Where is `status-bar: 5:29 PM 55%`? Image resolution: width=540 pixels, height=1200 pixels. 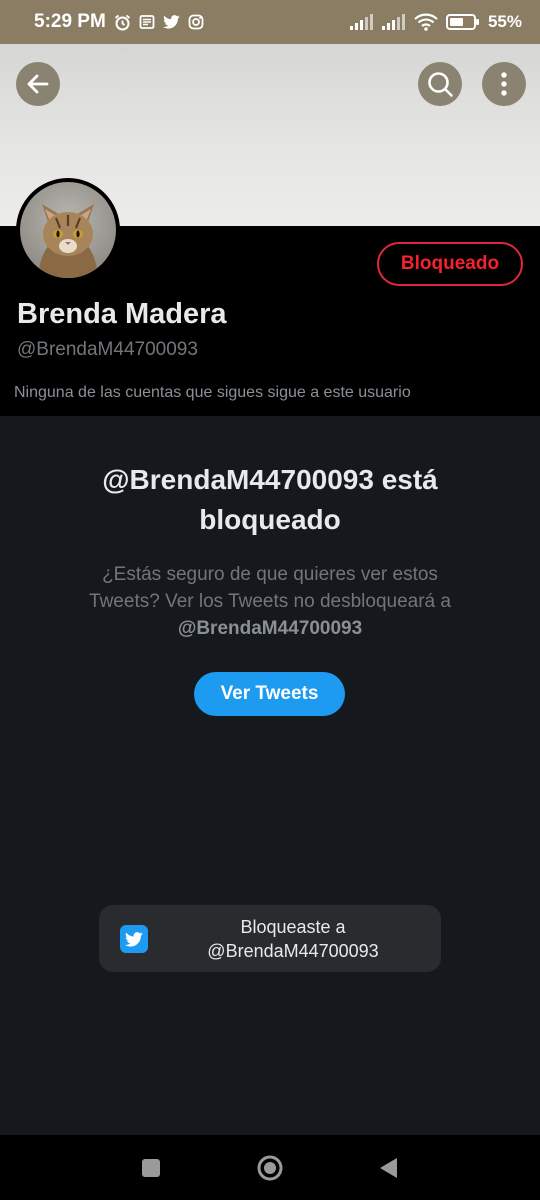
status-bar: 5:29 PM 55% is located at coordinates (270, 22).